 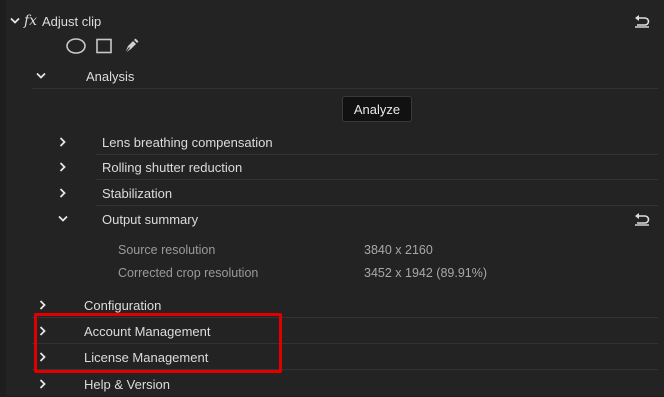 What do you see at coordinates (335, 305) in the screenshot?
I see `configuration-section: Configuration` at bounding box center [335, 305].